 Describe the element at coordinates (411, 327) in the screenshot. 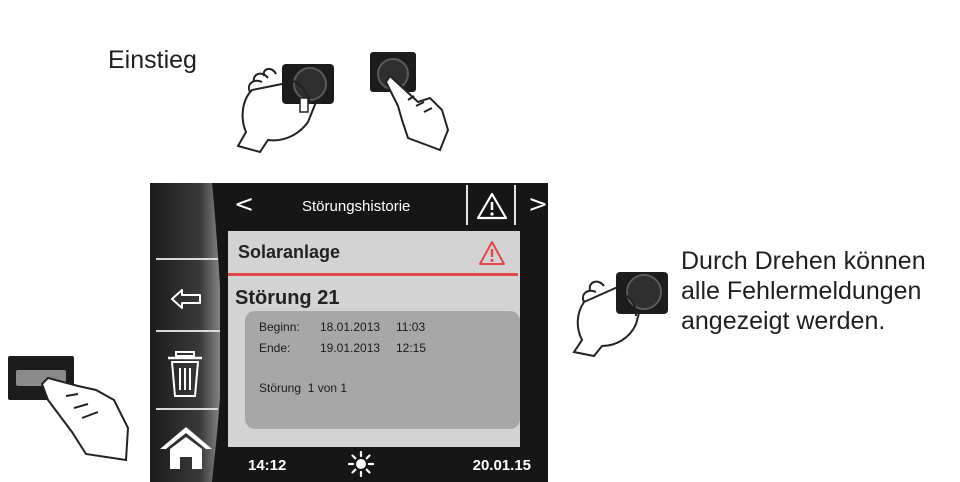

I see `begin-time: 11:03` at that location.